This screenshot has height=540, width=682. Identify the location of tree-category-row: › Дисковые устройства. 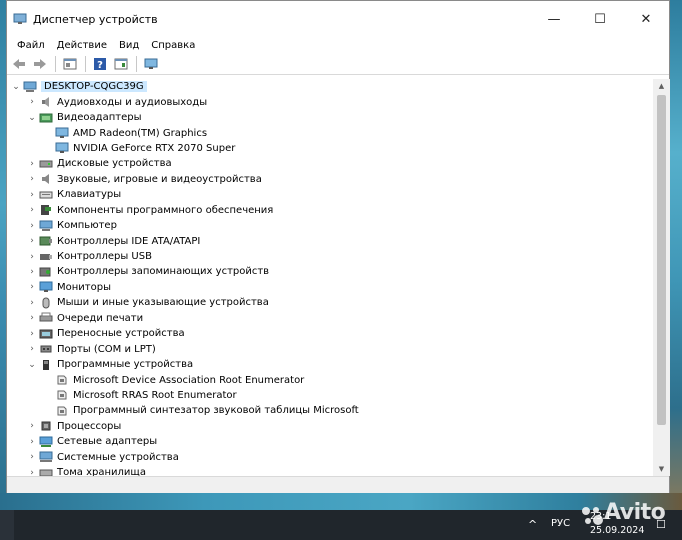
(330, 163).